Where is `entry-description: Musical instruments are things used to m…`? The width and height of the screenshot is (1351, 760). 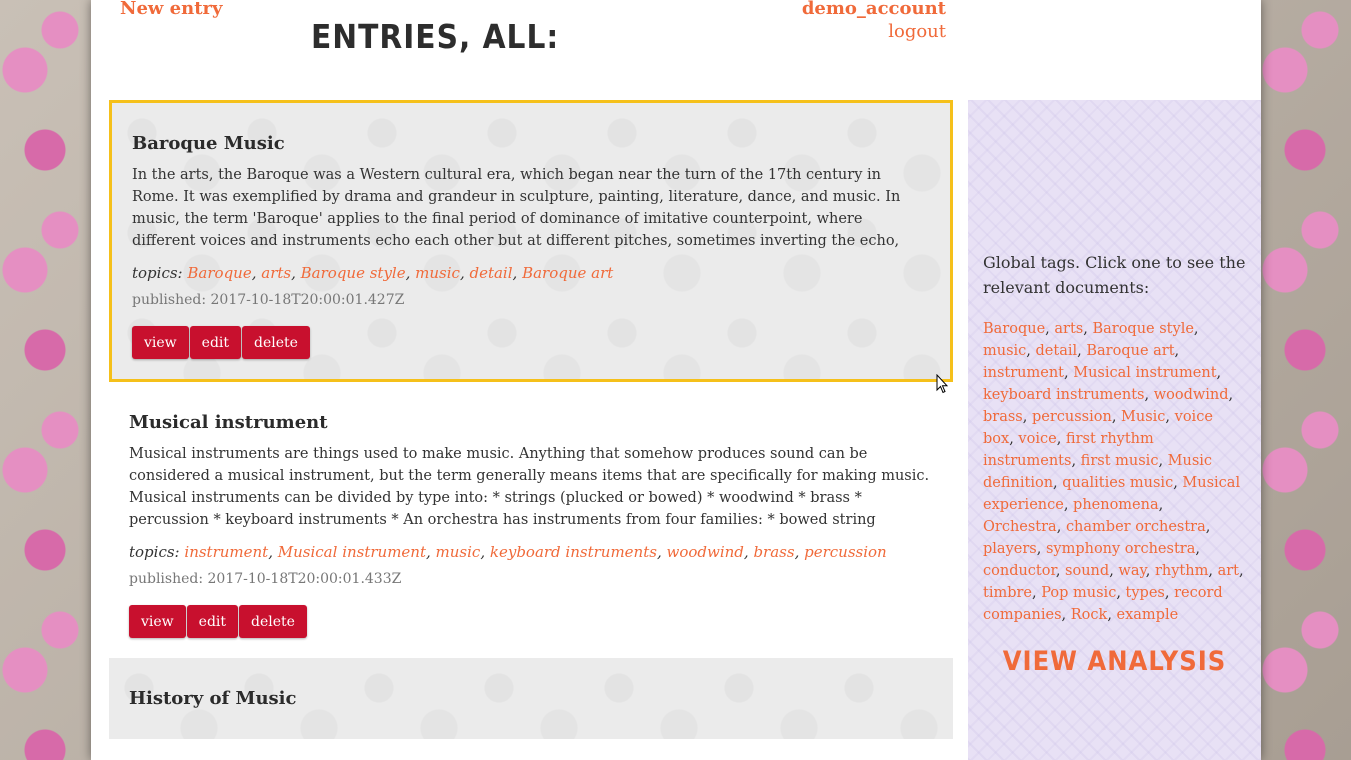
entry-description: Musical instruments are things used to m… is located at coordinates (529, 487).